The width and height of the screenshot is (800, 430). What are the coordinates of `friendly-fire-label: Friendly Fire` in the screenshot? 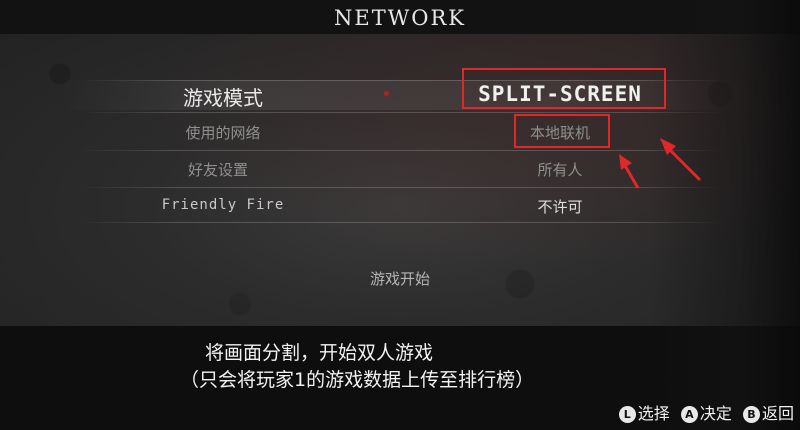 It's located at (223, 205).